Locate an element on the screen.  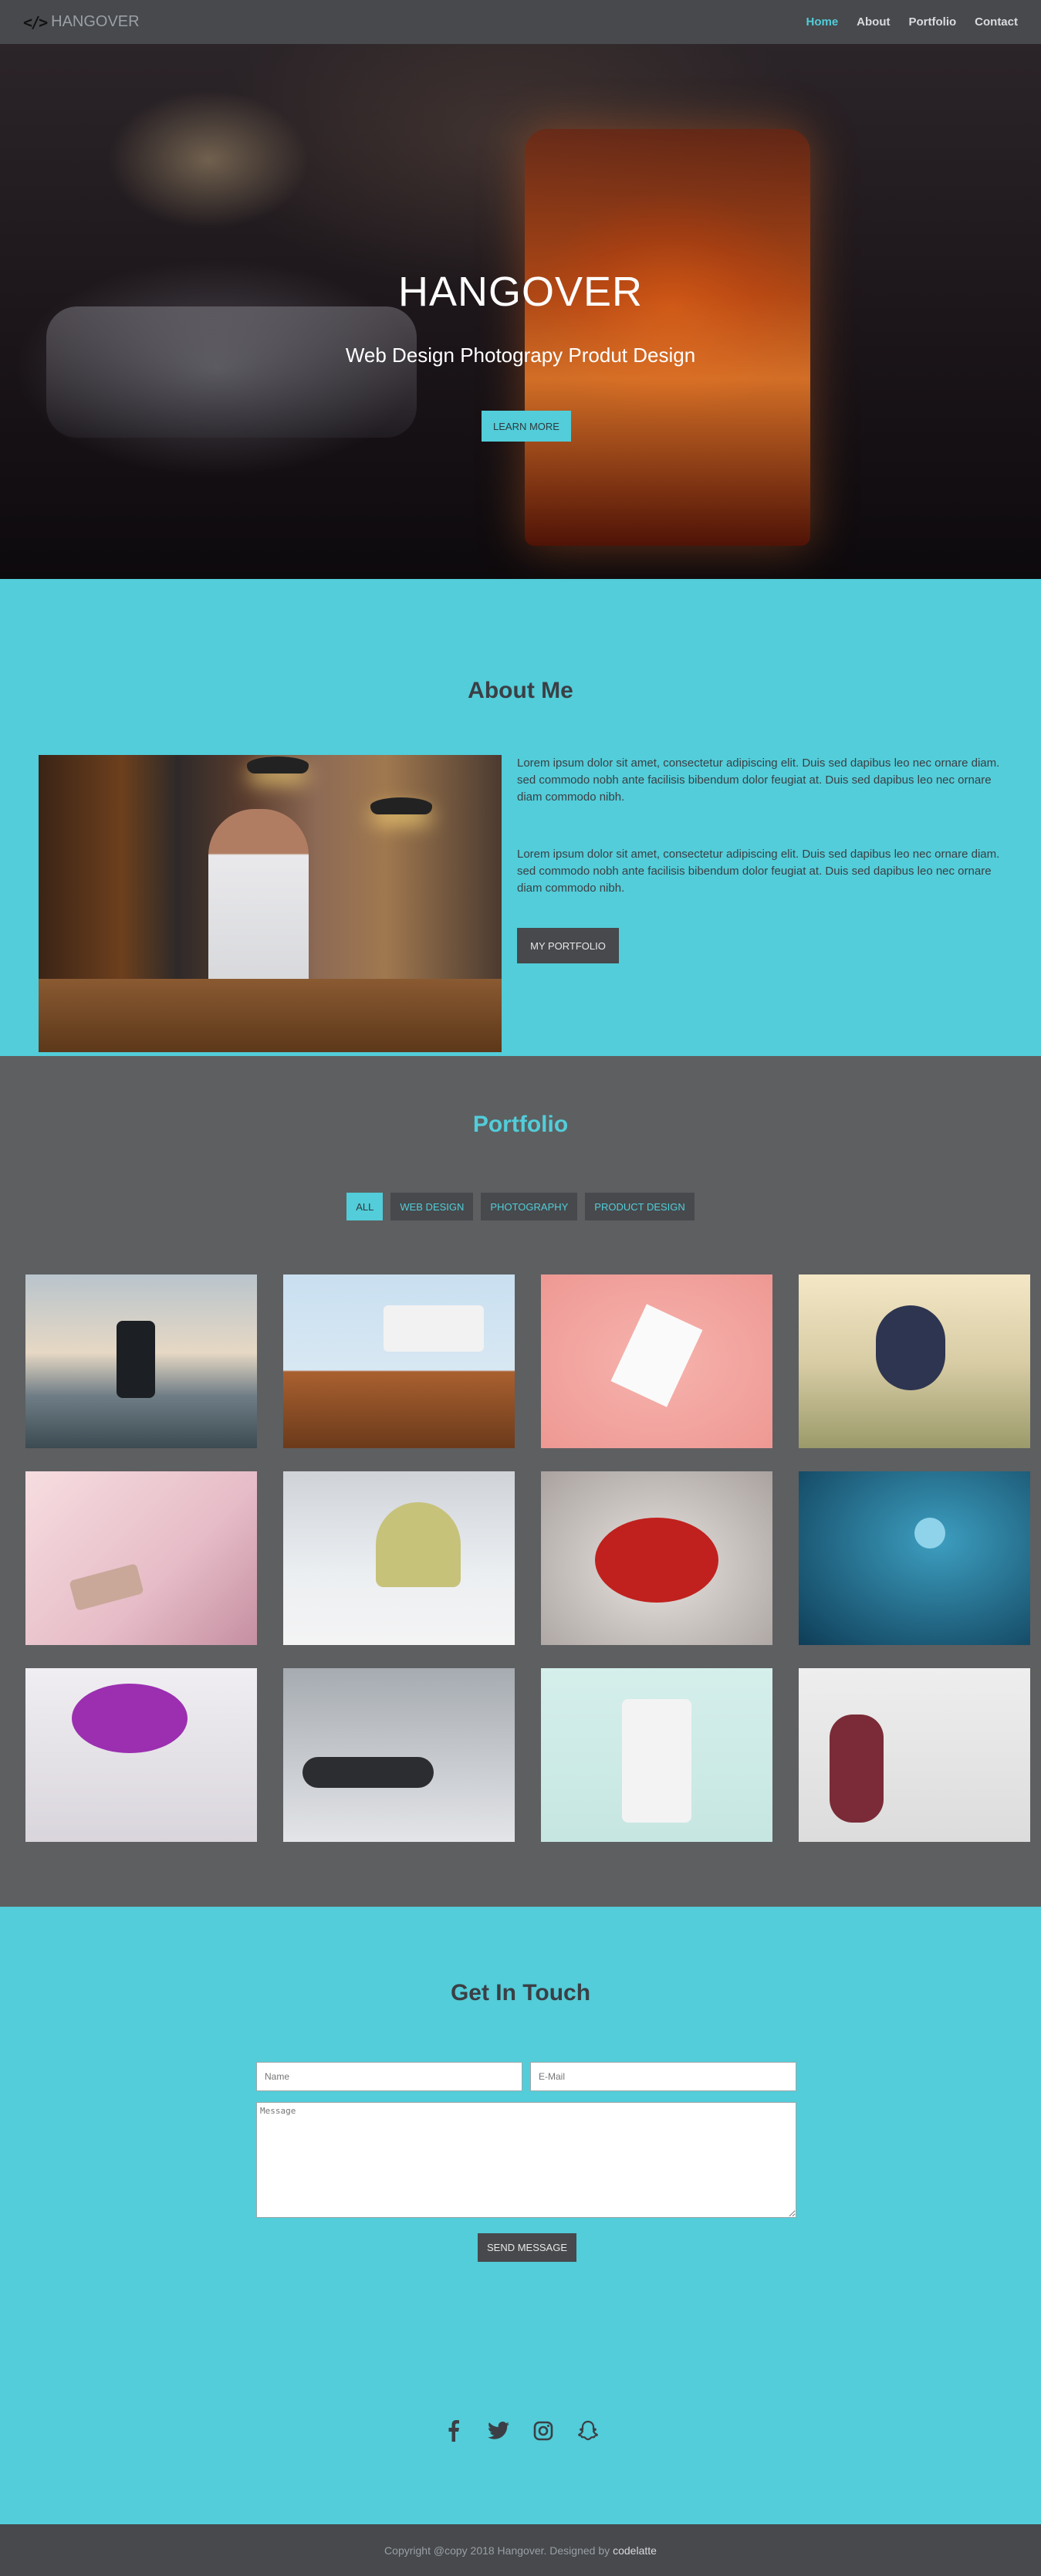
email-input is located at coordinates (663, 2076).